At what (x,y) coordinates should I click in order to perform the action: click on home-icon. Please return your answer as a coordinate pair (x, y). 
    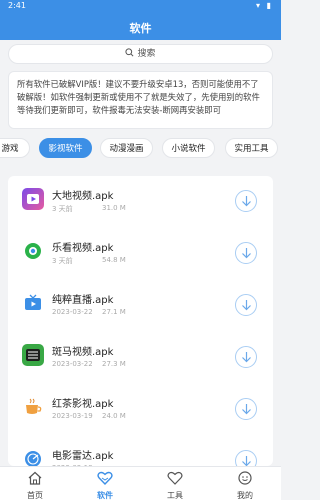
    Looking at the image, I should click on (35, 478).